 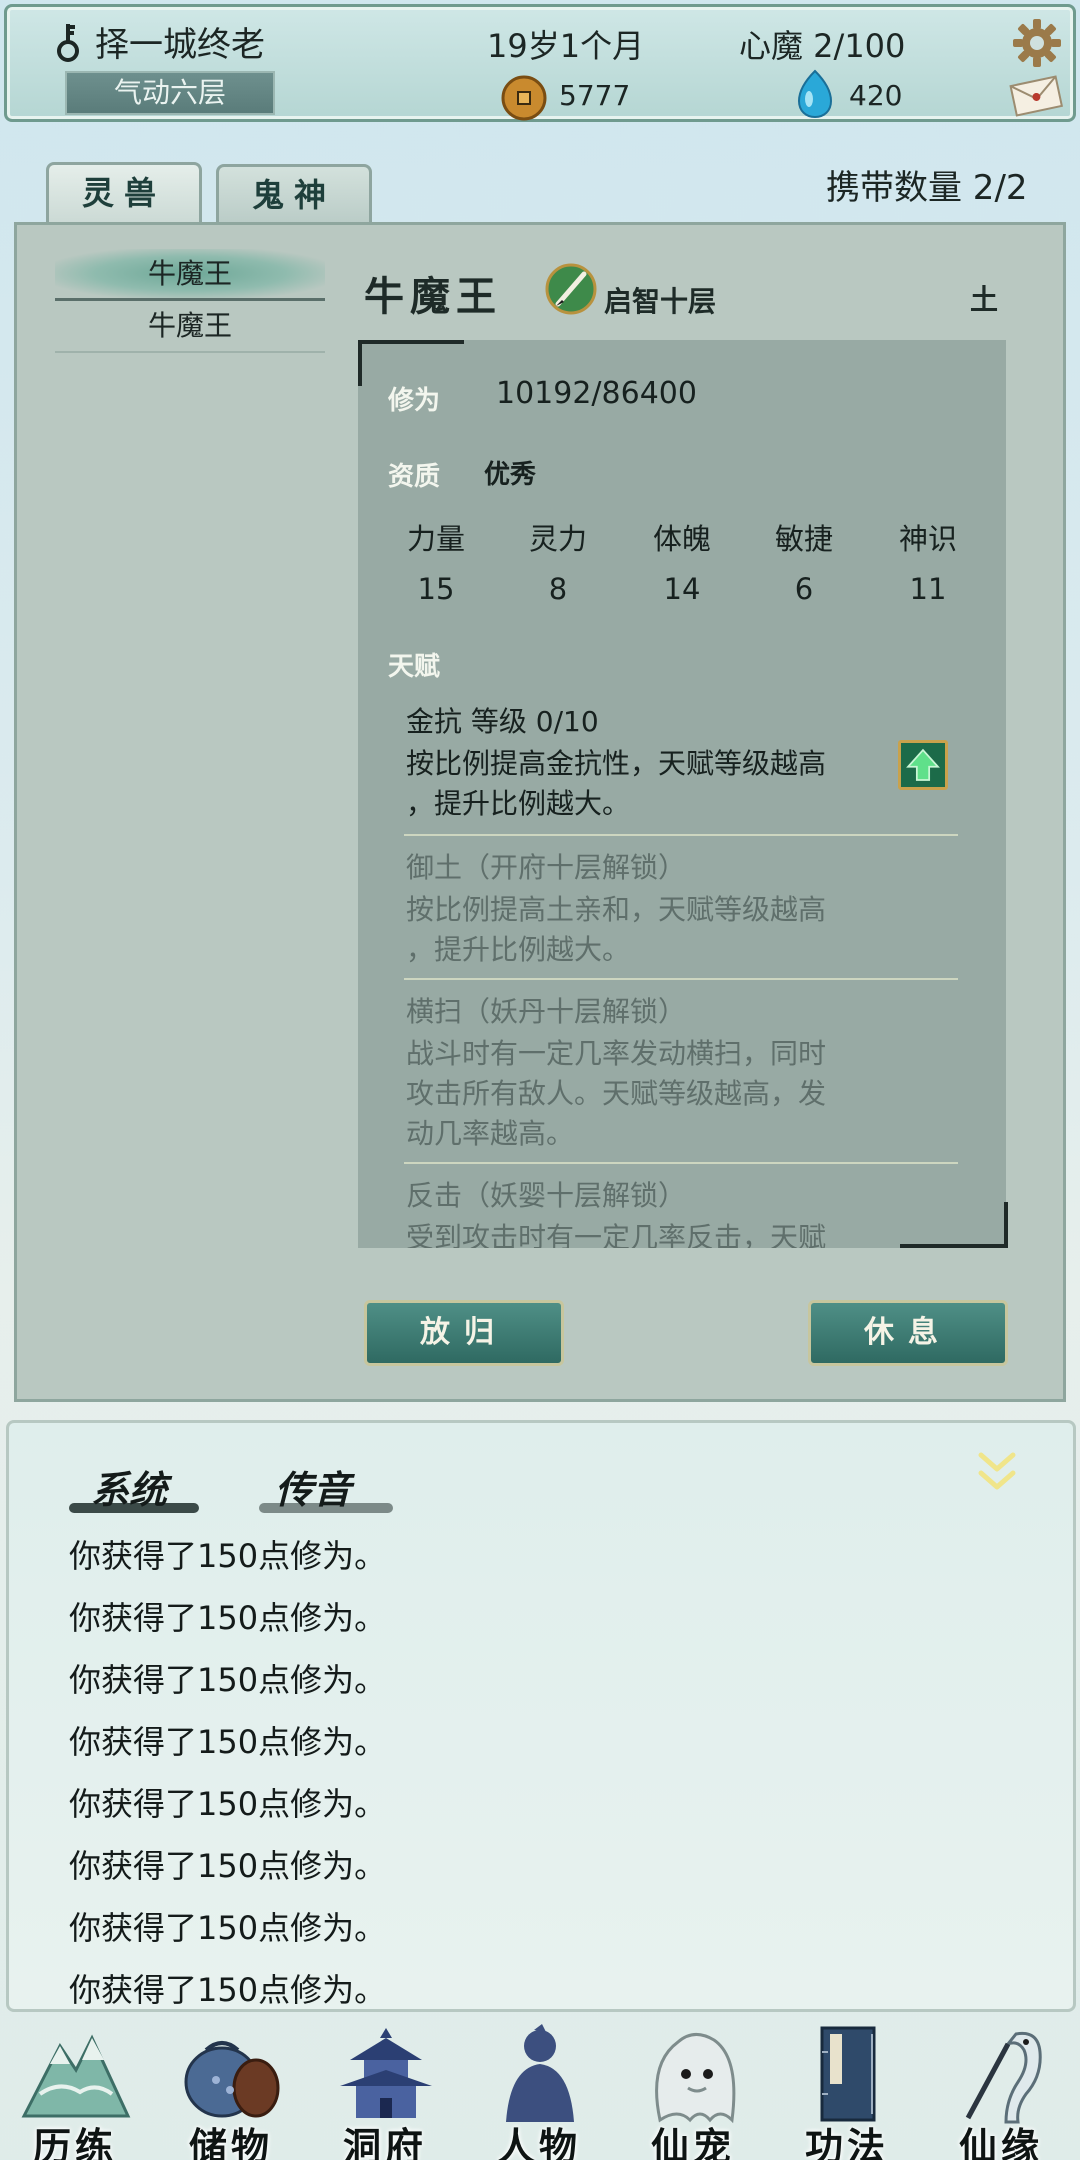 I want to click on bottom-navigation: 历练 储物 洞府 人物 仙宠 功法 仙缘, so click(x=540, y=2088).